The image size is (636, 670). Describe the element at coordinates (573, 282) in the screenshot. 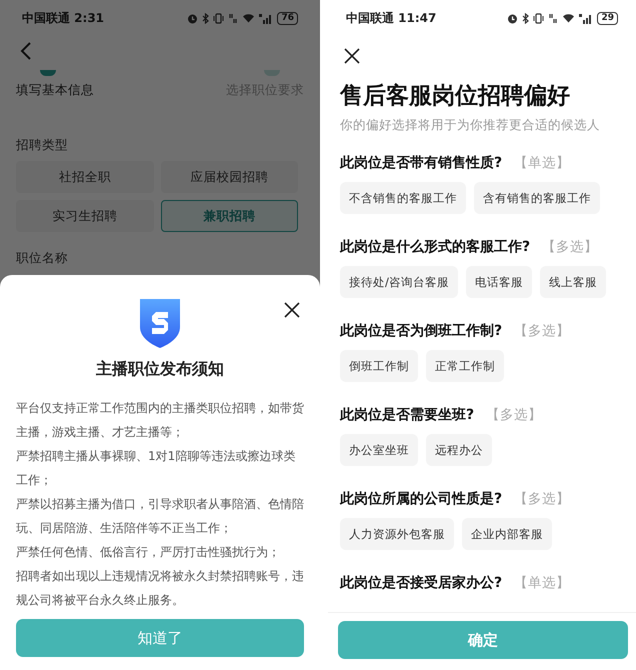

I see `preference-option: 线上客服` at that location.